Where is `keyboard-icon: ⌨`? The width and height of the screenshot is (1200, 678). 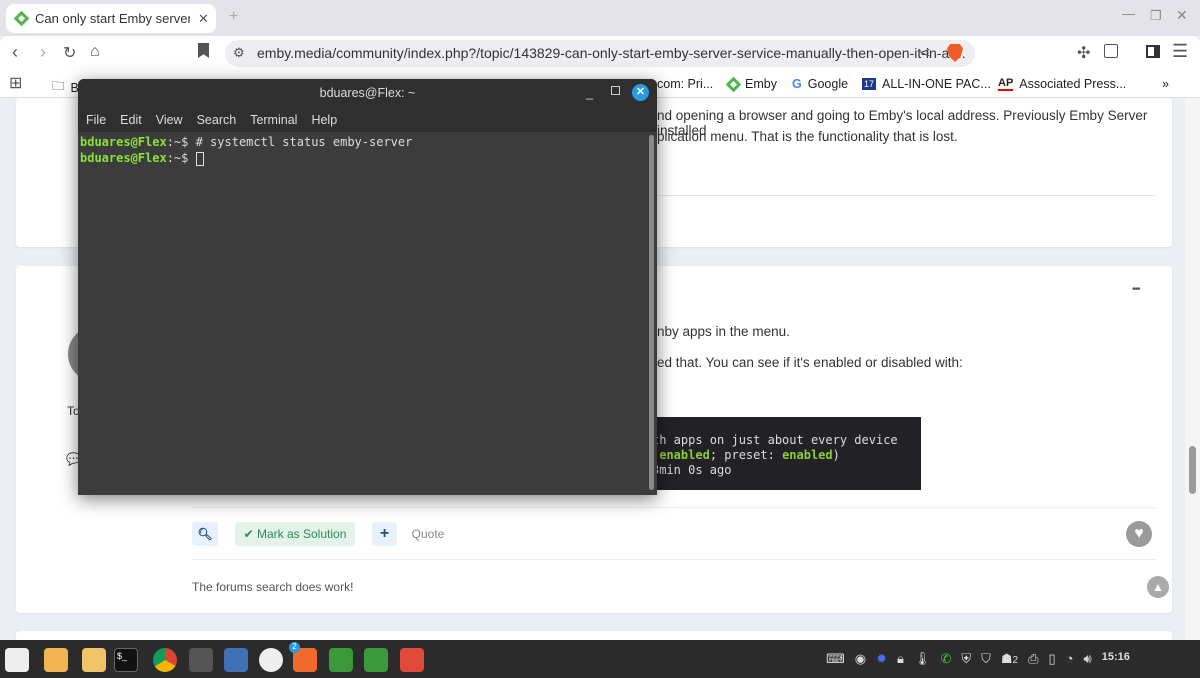
keyboard-icon: ⌨ is located at coordinates (835, 659).